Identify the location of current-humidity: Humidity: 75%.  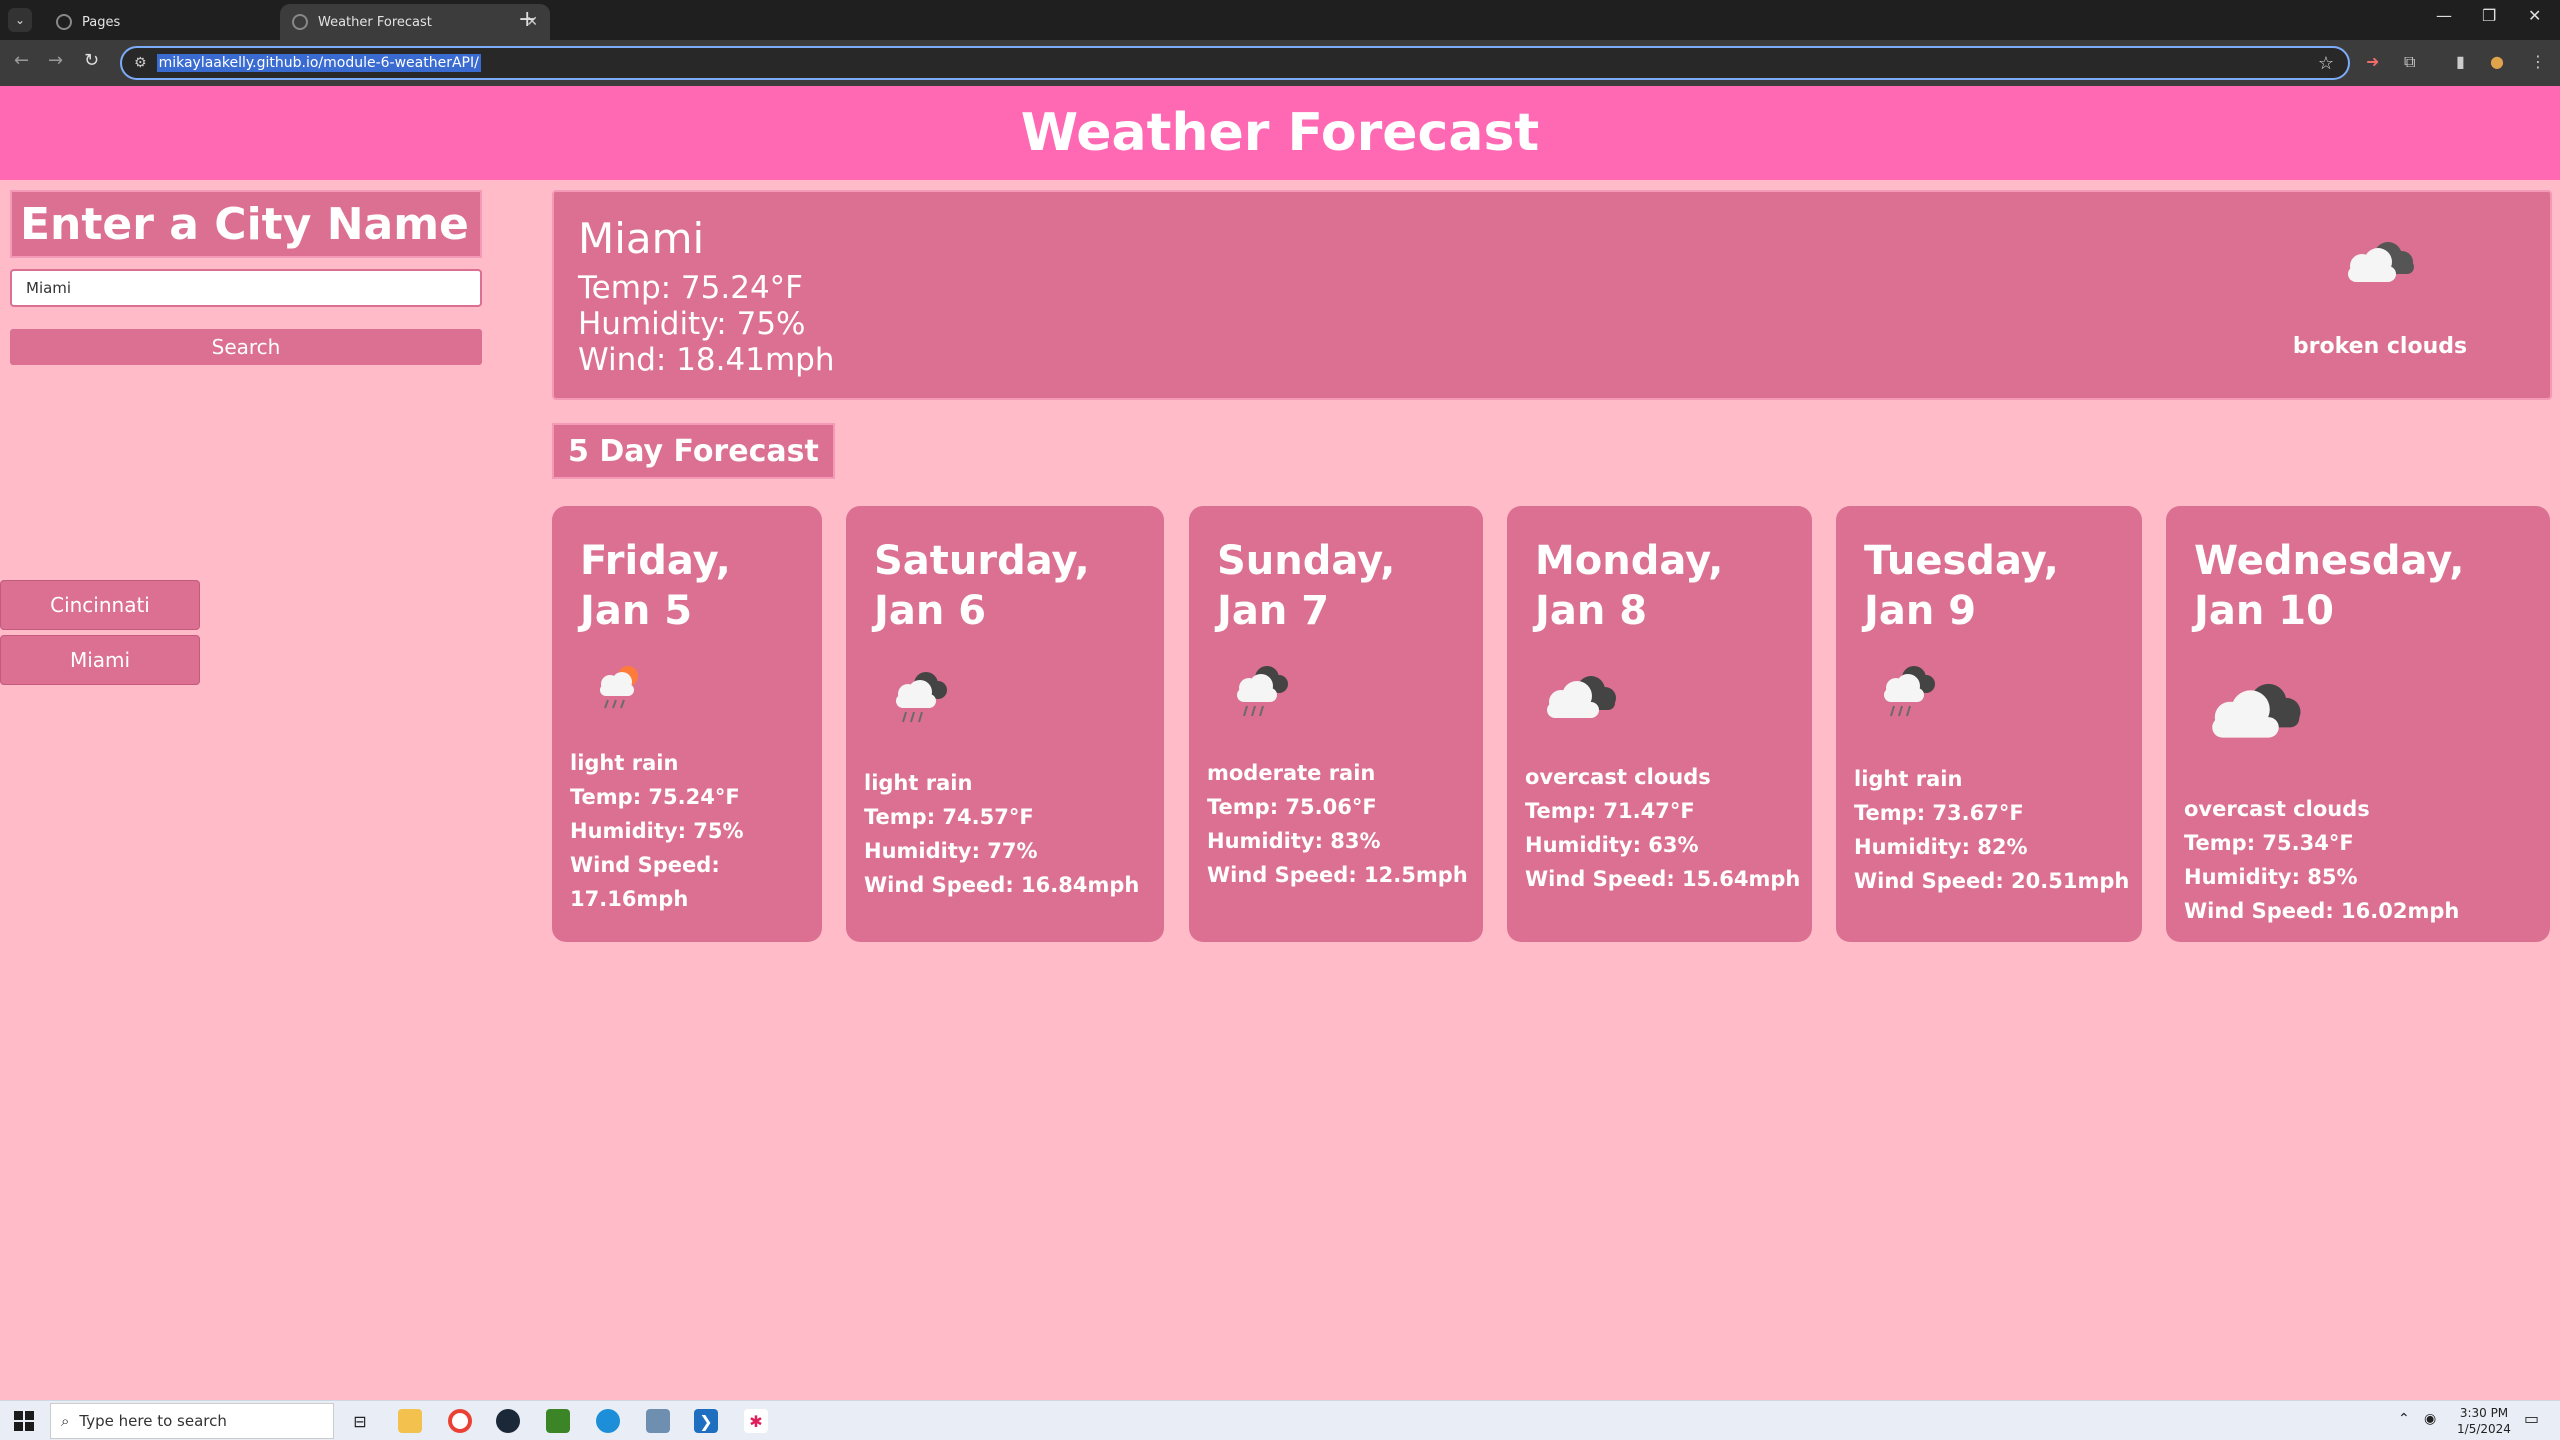
(692, 324).